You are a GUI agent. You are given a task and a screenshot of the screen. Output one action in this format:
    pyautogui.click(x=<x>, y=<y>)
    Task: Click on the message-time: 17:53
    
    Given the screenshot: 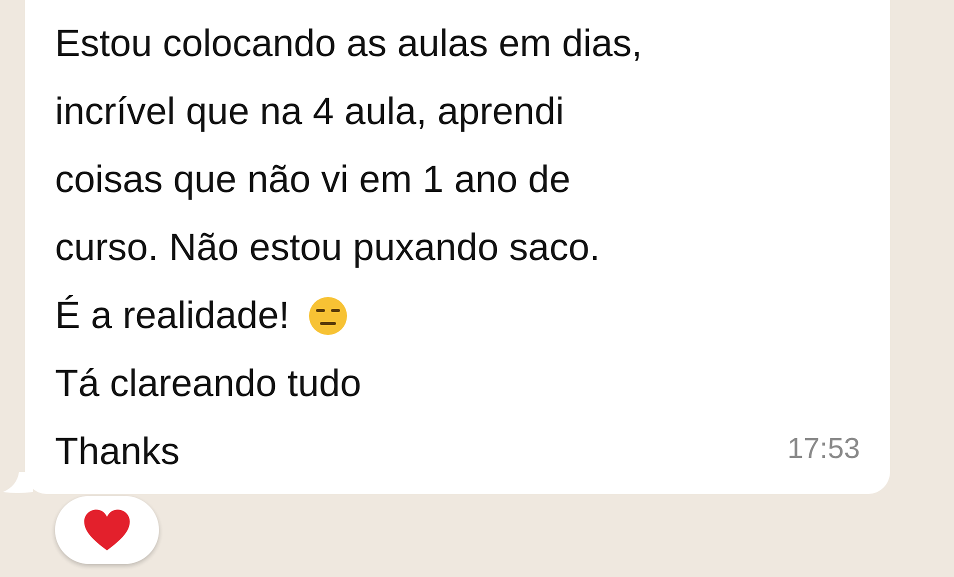 What is the action you would take?
    pyautogui.click(x=823, y=449)
    